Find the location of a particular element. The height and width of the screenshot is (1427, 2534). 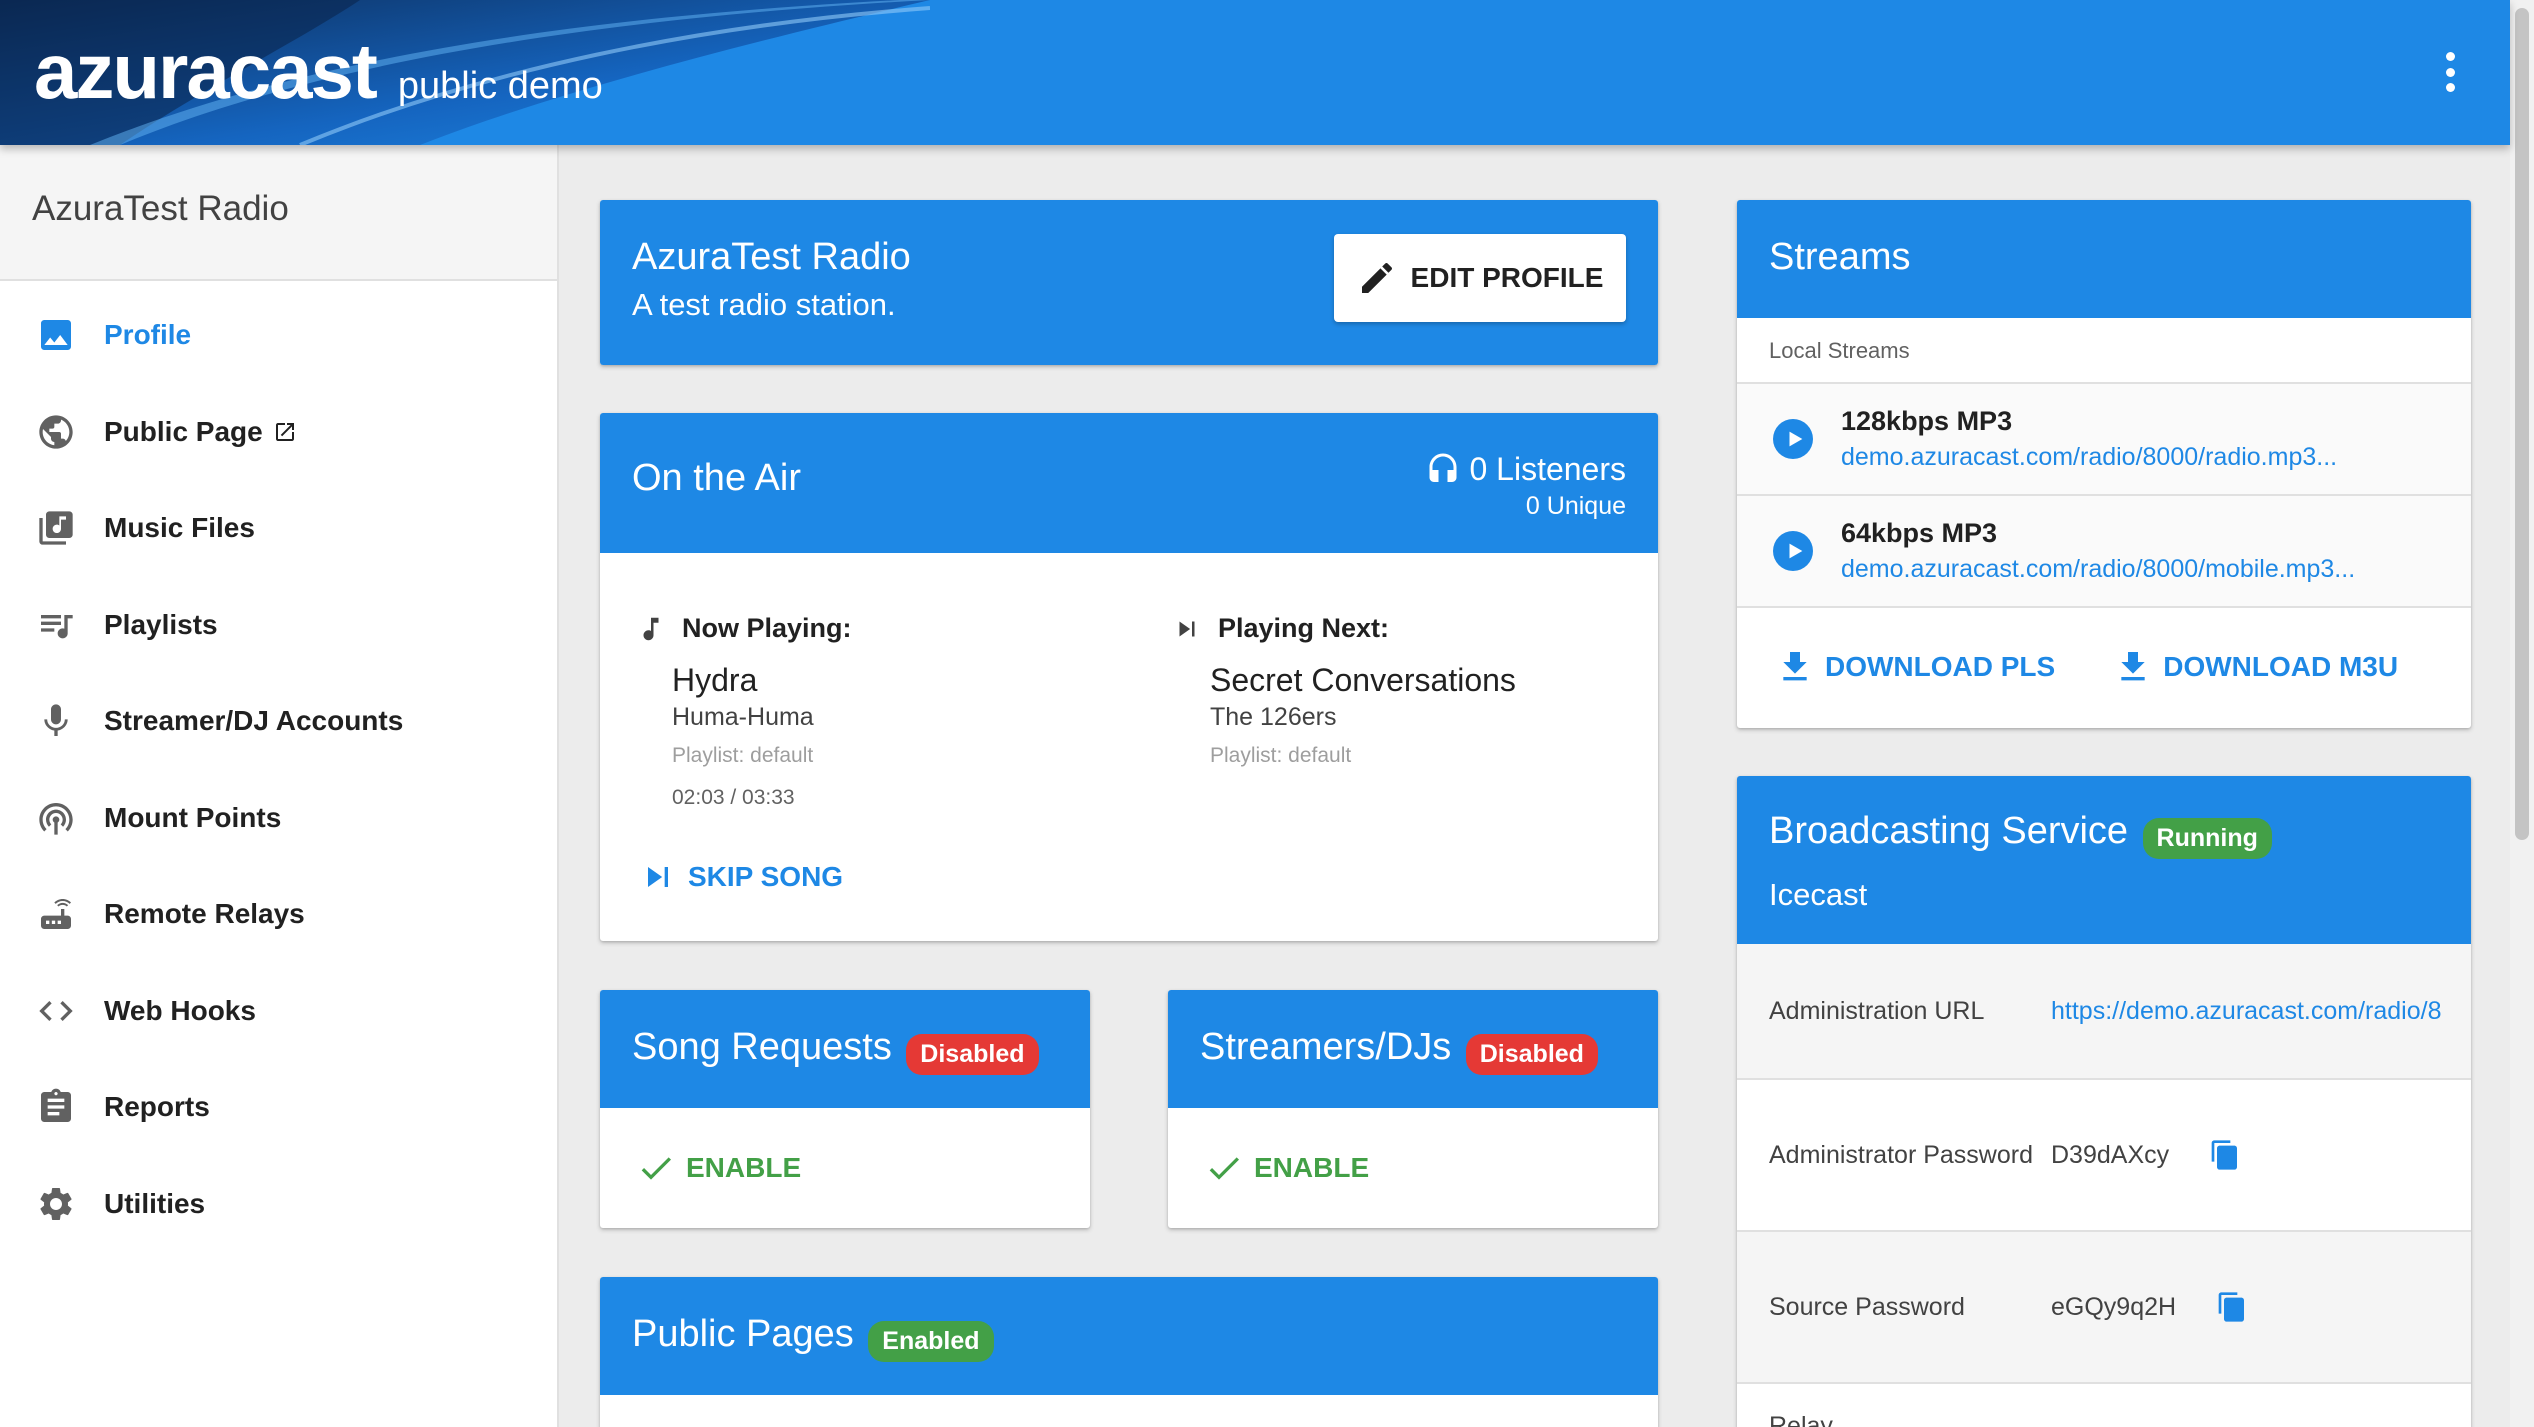

sidebar-item-remote-relays: Remote Relays is located at coordinates (278, 914).